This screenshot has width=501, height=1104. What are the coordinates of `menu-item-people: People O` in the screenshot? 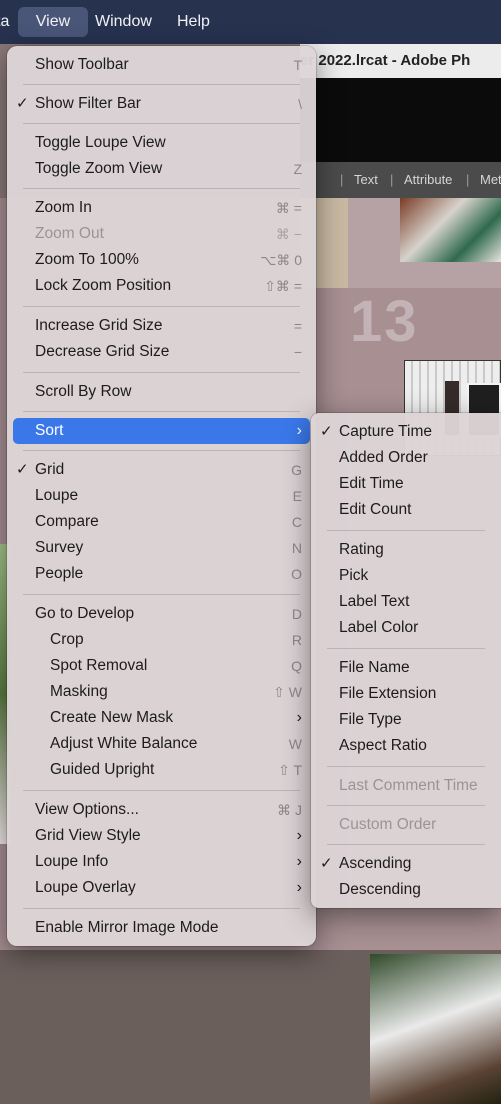 It's located at (161, 574).